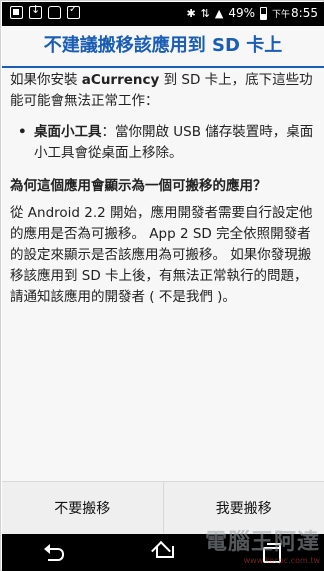  Describe the element at coordinates (281, 560) in the screenshot. I see `watermark-url: www.kocpc.com.tw` at that location.